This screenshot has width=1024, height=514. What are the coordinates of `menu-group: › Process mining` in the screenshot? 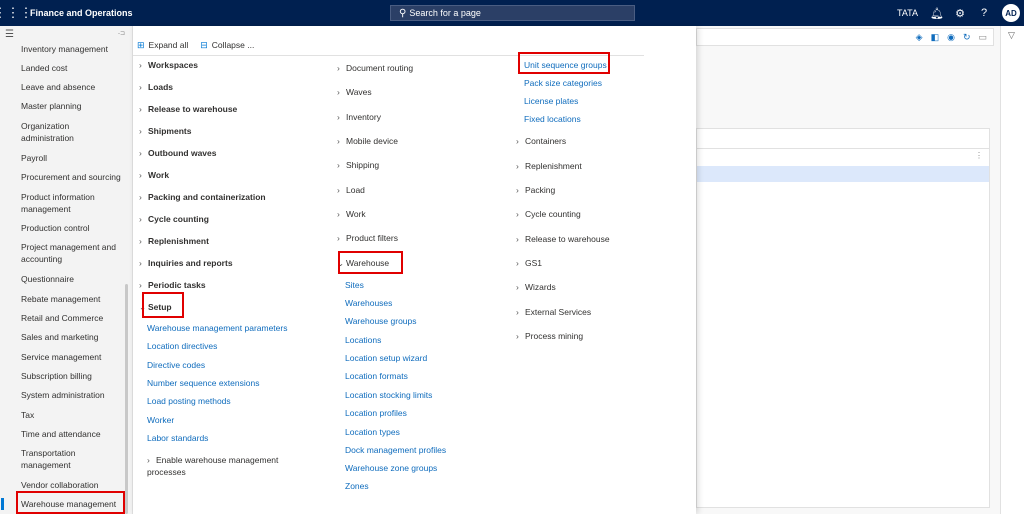 It's located at (549, 336).